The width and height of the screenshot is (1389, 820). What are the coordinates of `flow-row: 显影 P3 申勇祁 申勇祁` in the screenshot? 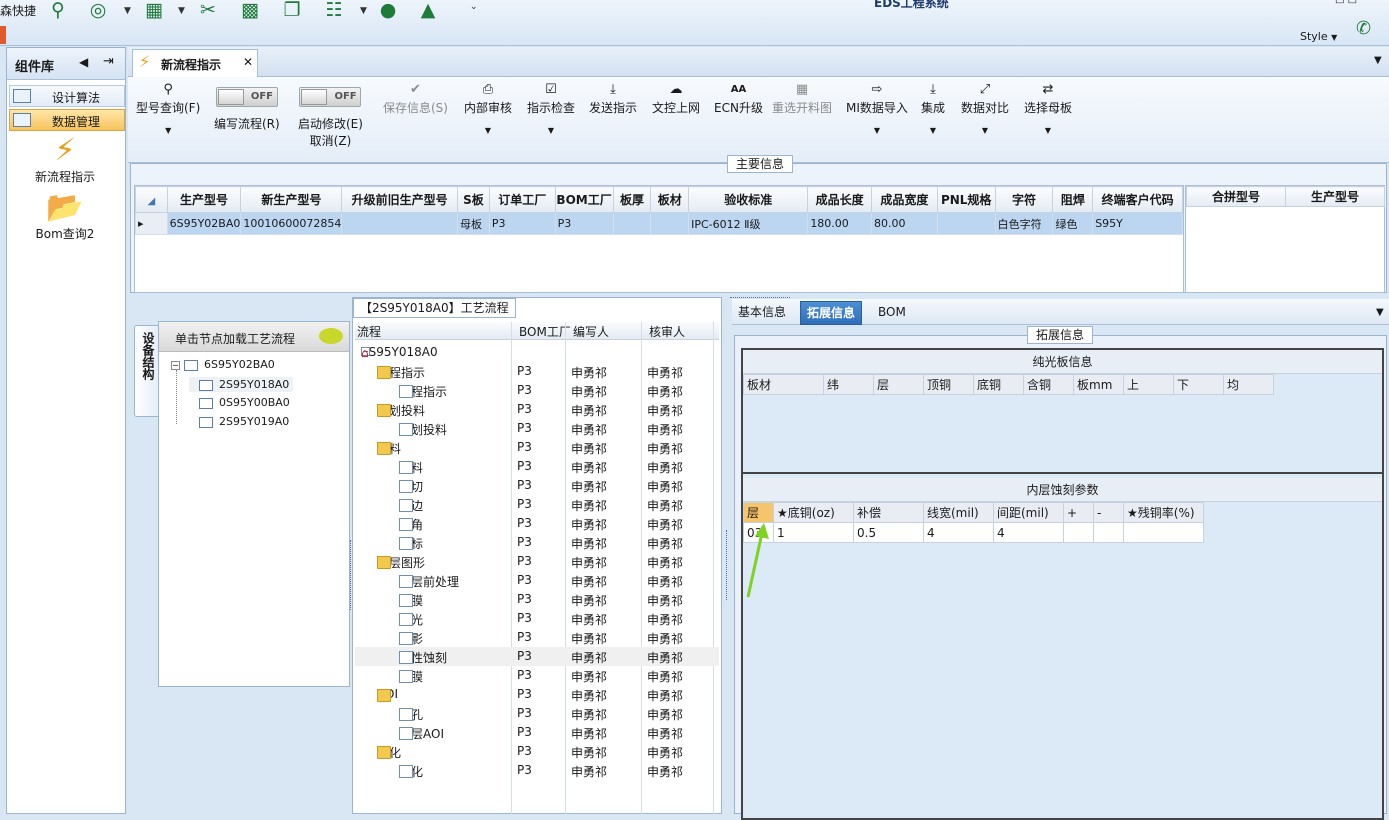 It's located at (537, 637).